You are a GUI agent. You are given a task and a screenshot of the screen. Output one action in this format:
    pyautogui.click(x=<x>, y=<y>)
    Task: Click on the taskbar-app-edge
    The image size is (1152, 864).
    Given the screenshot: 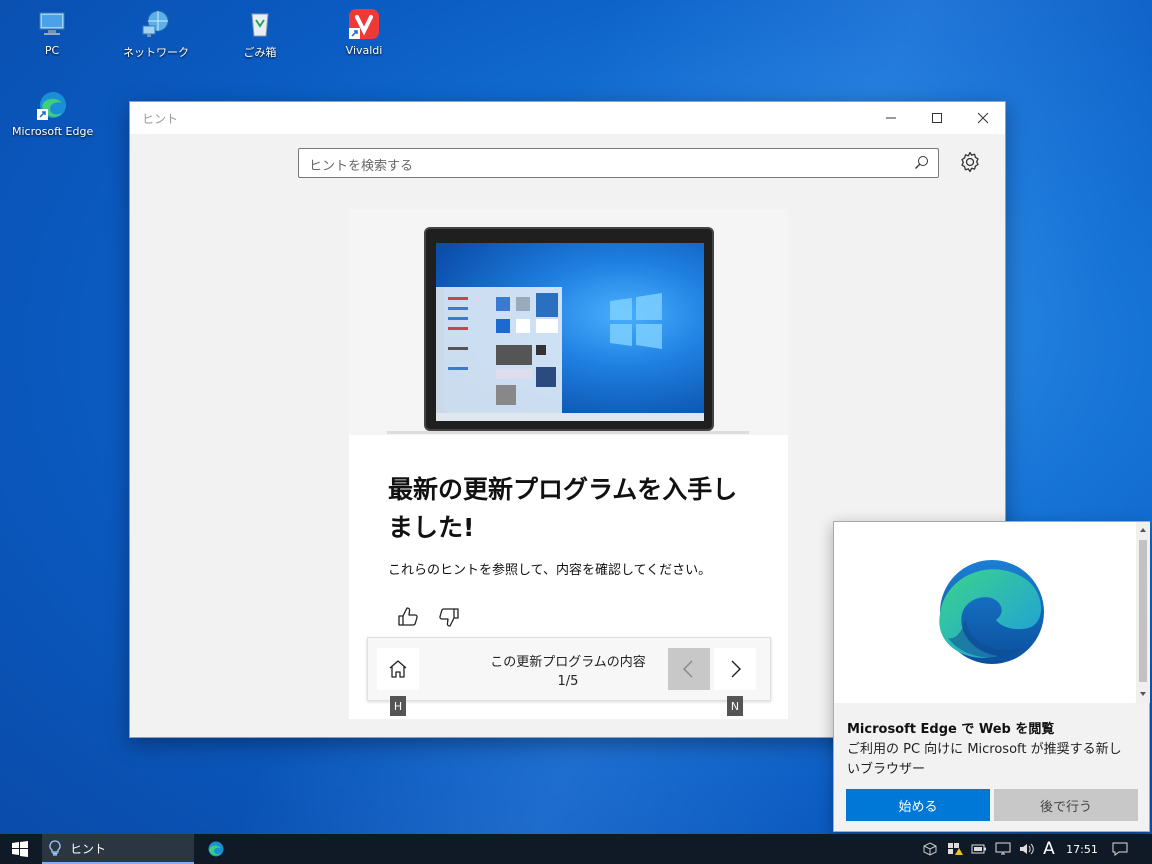 What is the action you would take?
    pyautogui.click(x=216, y=849)
    